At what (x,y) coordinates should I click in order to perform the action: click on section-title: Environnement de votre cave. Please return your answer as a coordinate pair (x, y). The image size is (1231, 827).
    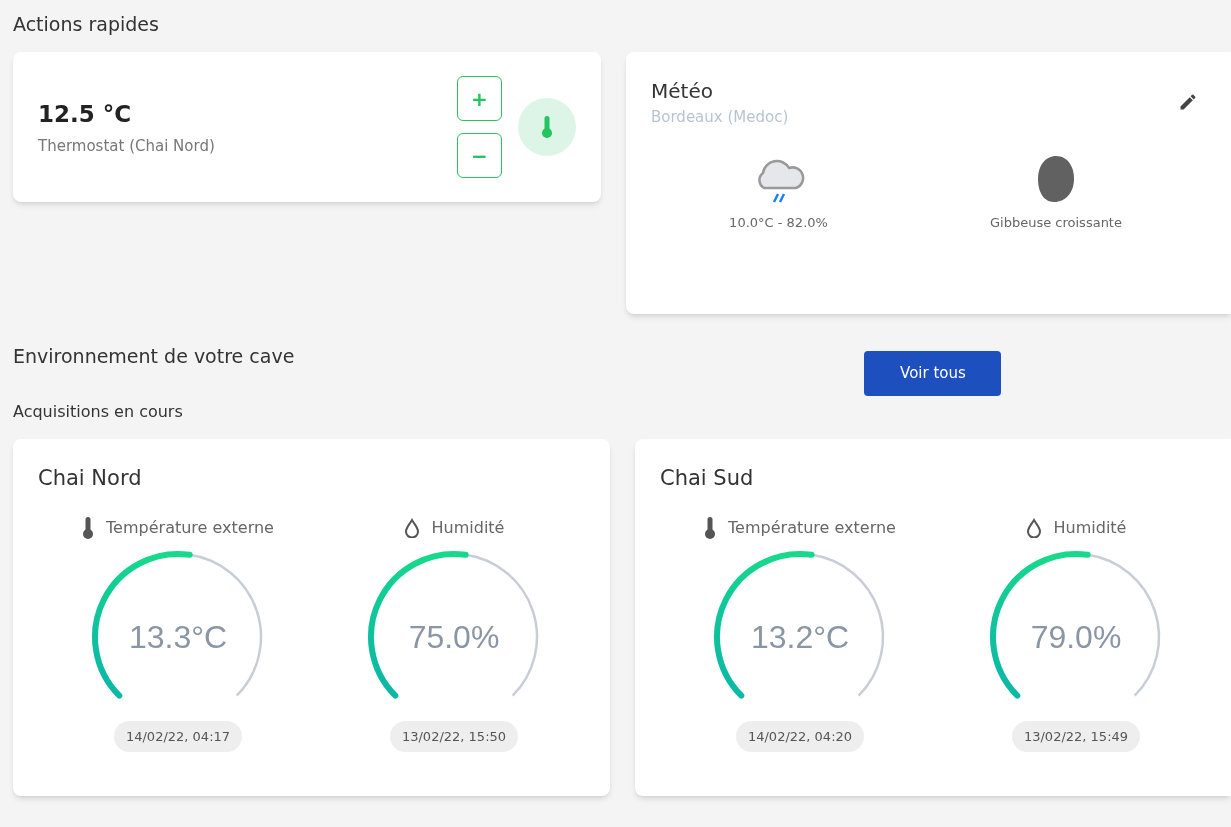
    Looking at the image, I should click on (154, 356).